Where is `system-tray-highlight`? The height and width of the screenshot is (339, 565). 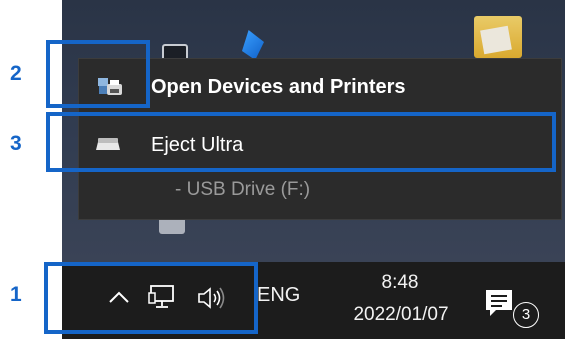 system-tray-highlight is located at coordinates (151, 298).